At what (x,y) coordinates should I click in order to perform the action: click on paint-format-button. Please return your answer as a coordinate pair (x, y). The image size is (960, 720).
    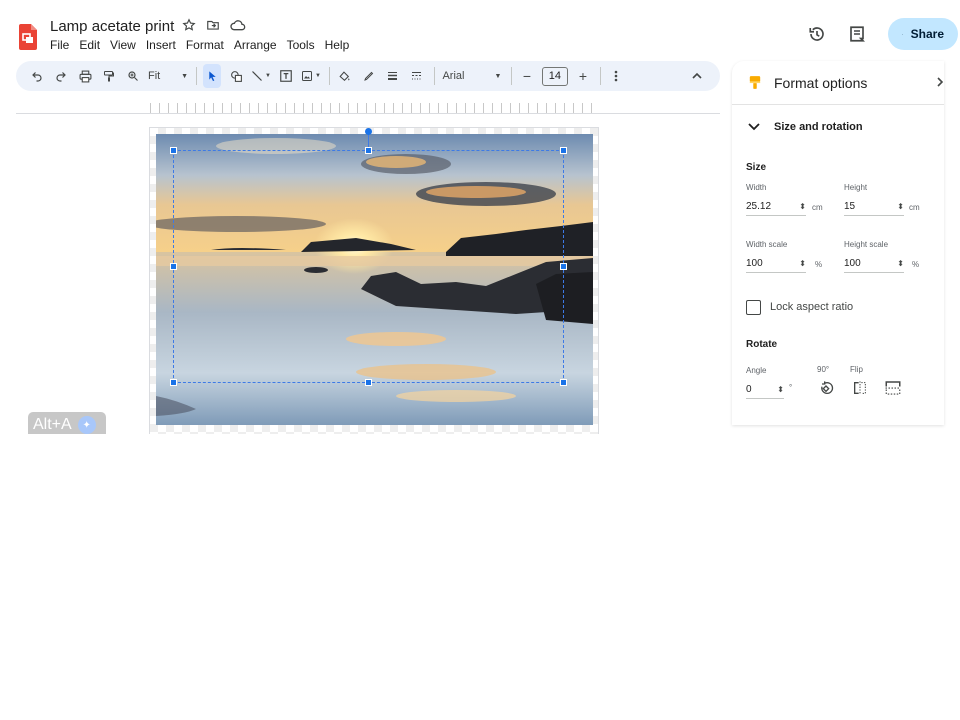
    Looking at the image, I should click on (109, 76).